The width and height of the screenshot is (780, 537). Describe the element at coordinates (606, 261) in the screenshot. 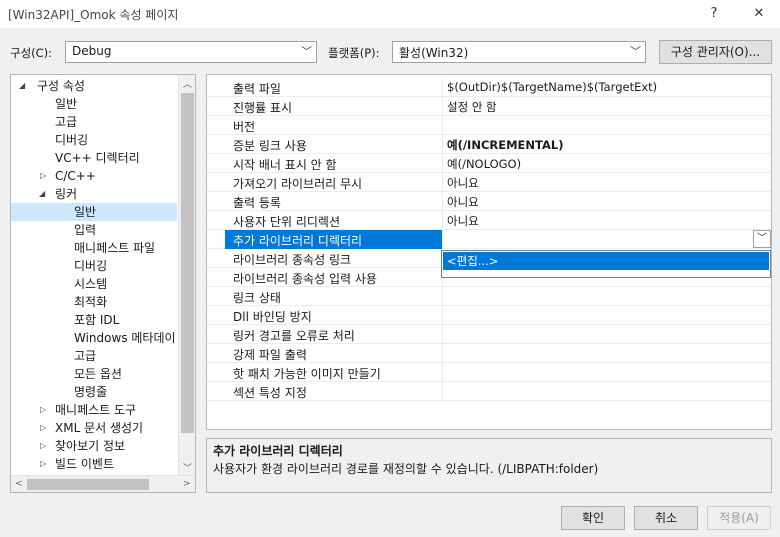

I see `dropdown-option-edit: <편집...>` at that location.